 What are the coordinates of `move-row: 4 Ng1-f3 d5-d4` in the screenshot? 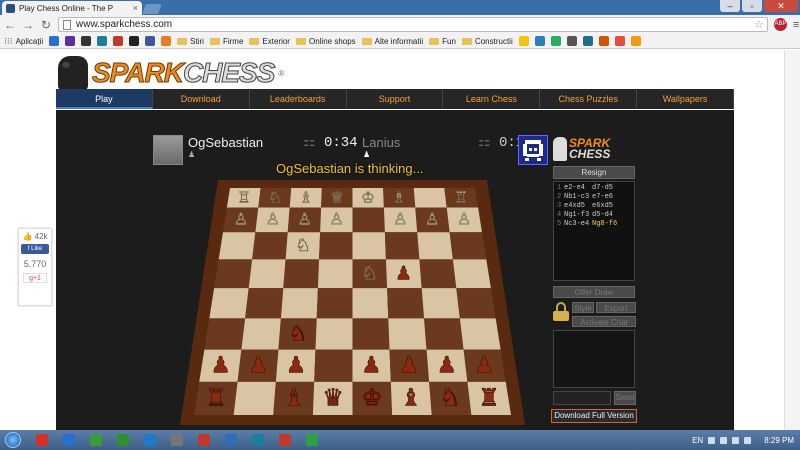 It's located at (594, 215).